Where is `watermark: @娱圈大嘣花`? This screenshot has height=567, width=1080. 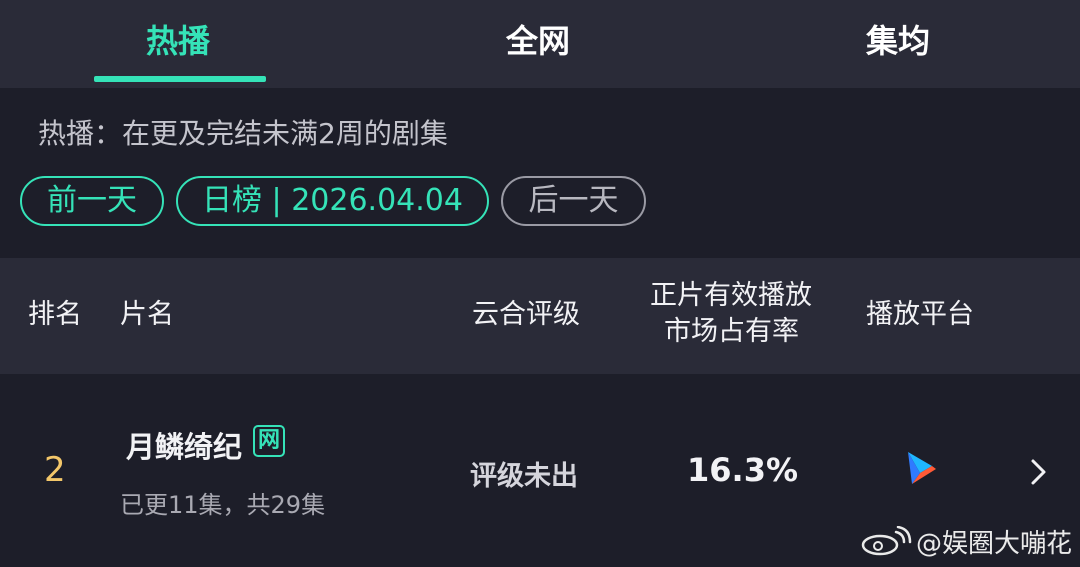 watermark: @娱圈大嘣花 is located at coordinates (965, 541).